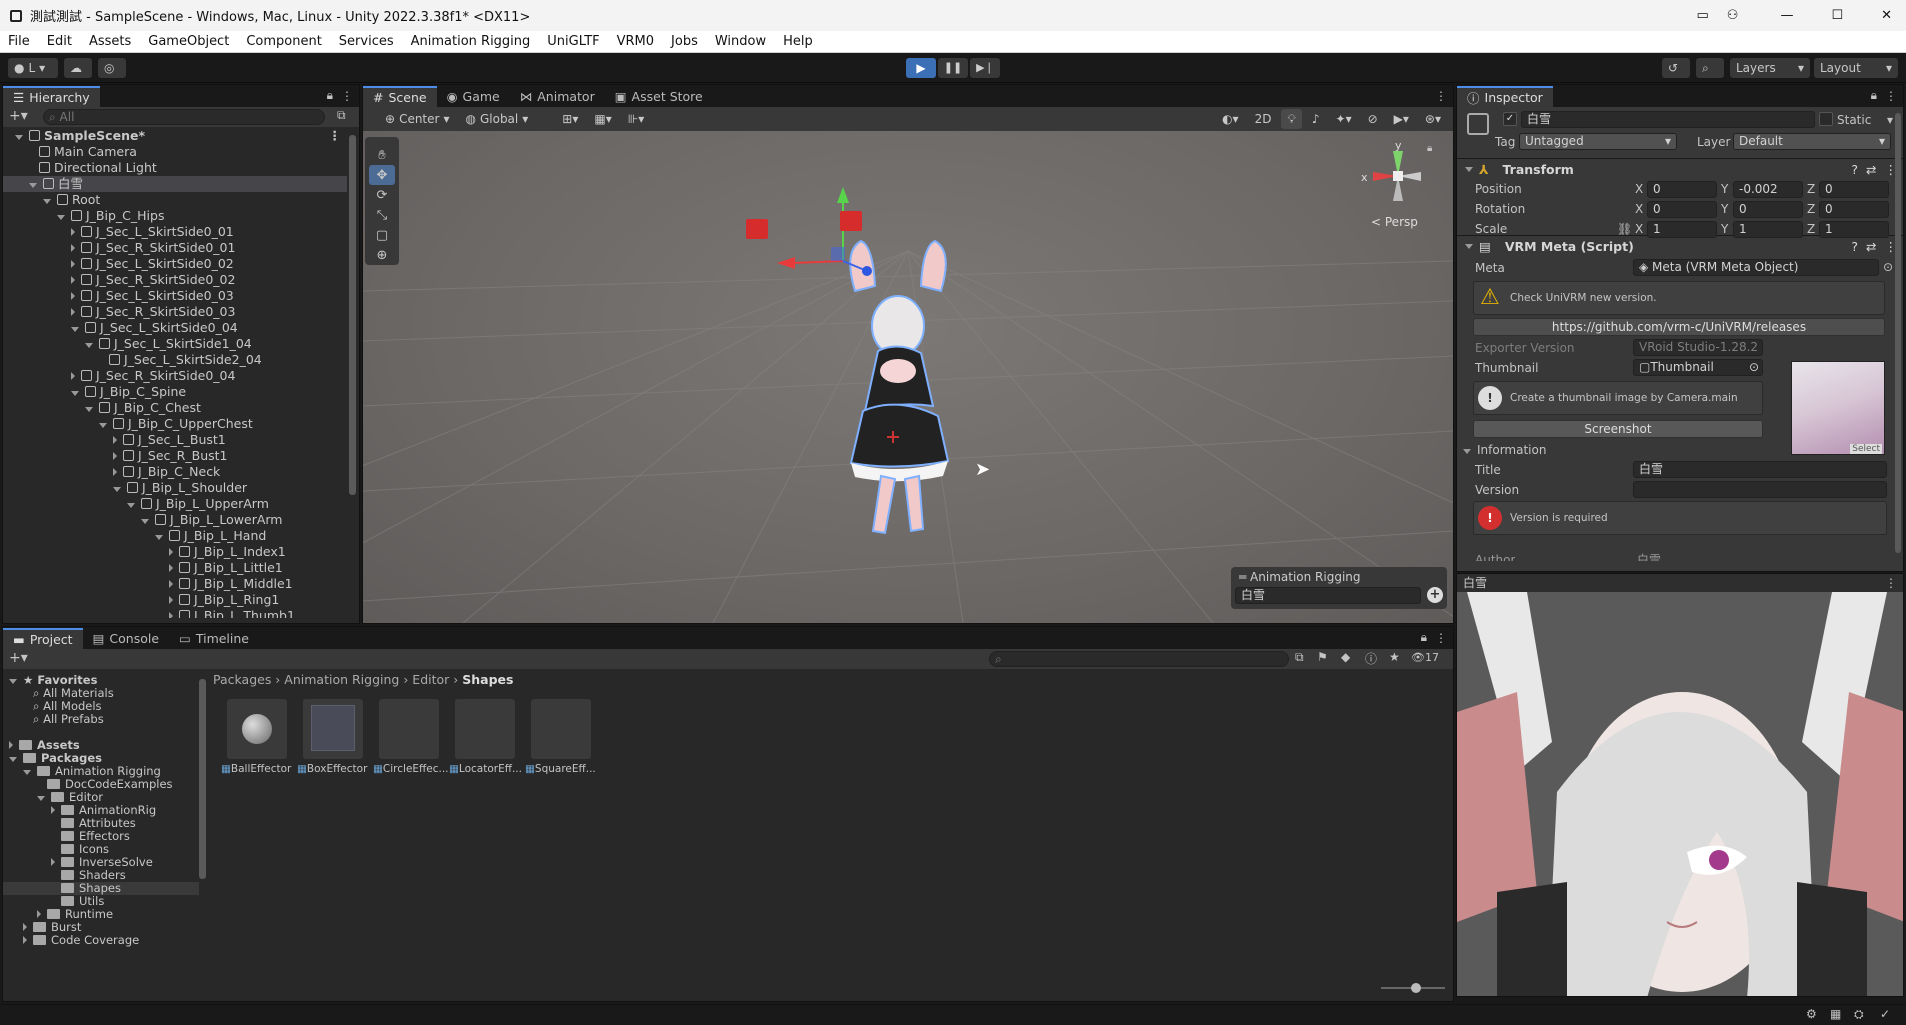  I want to click on rotation-z-field: 0, so click(1854, 209).